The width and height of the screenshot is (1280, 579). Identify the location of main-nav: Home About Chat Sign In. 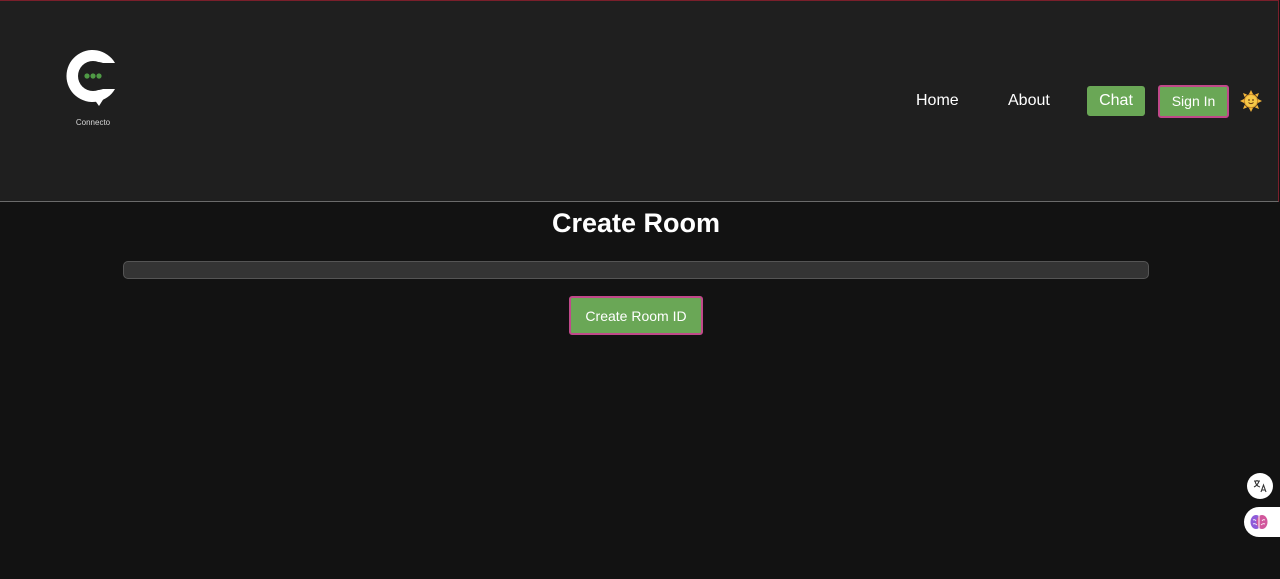
(640, 102).